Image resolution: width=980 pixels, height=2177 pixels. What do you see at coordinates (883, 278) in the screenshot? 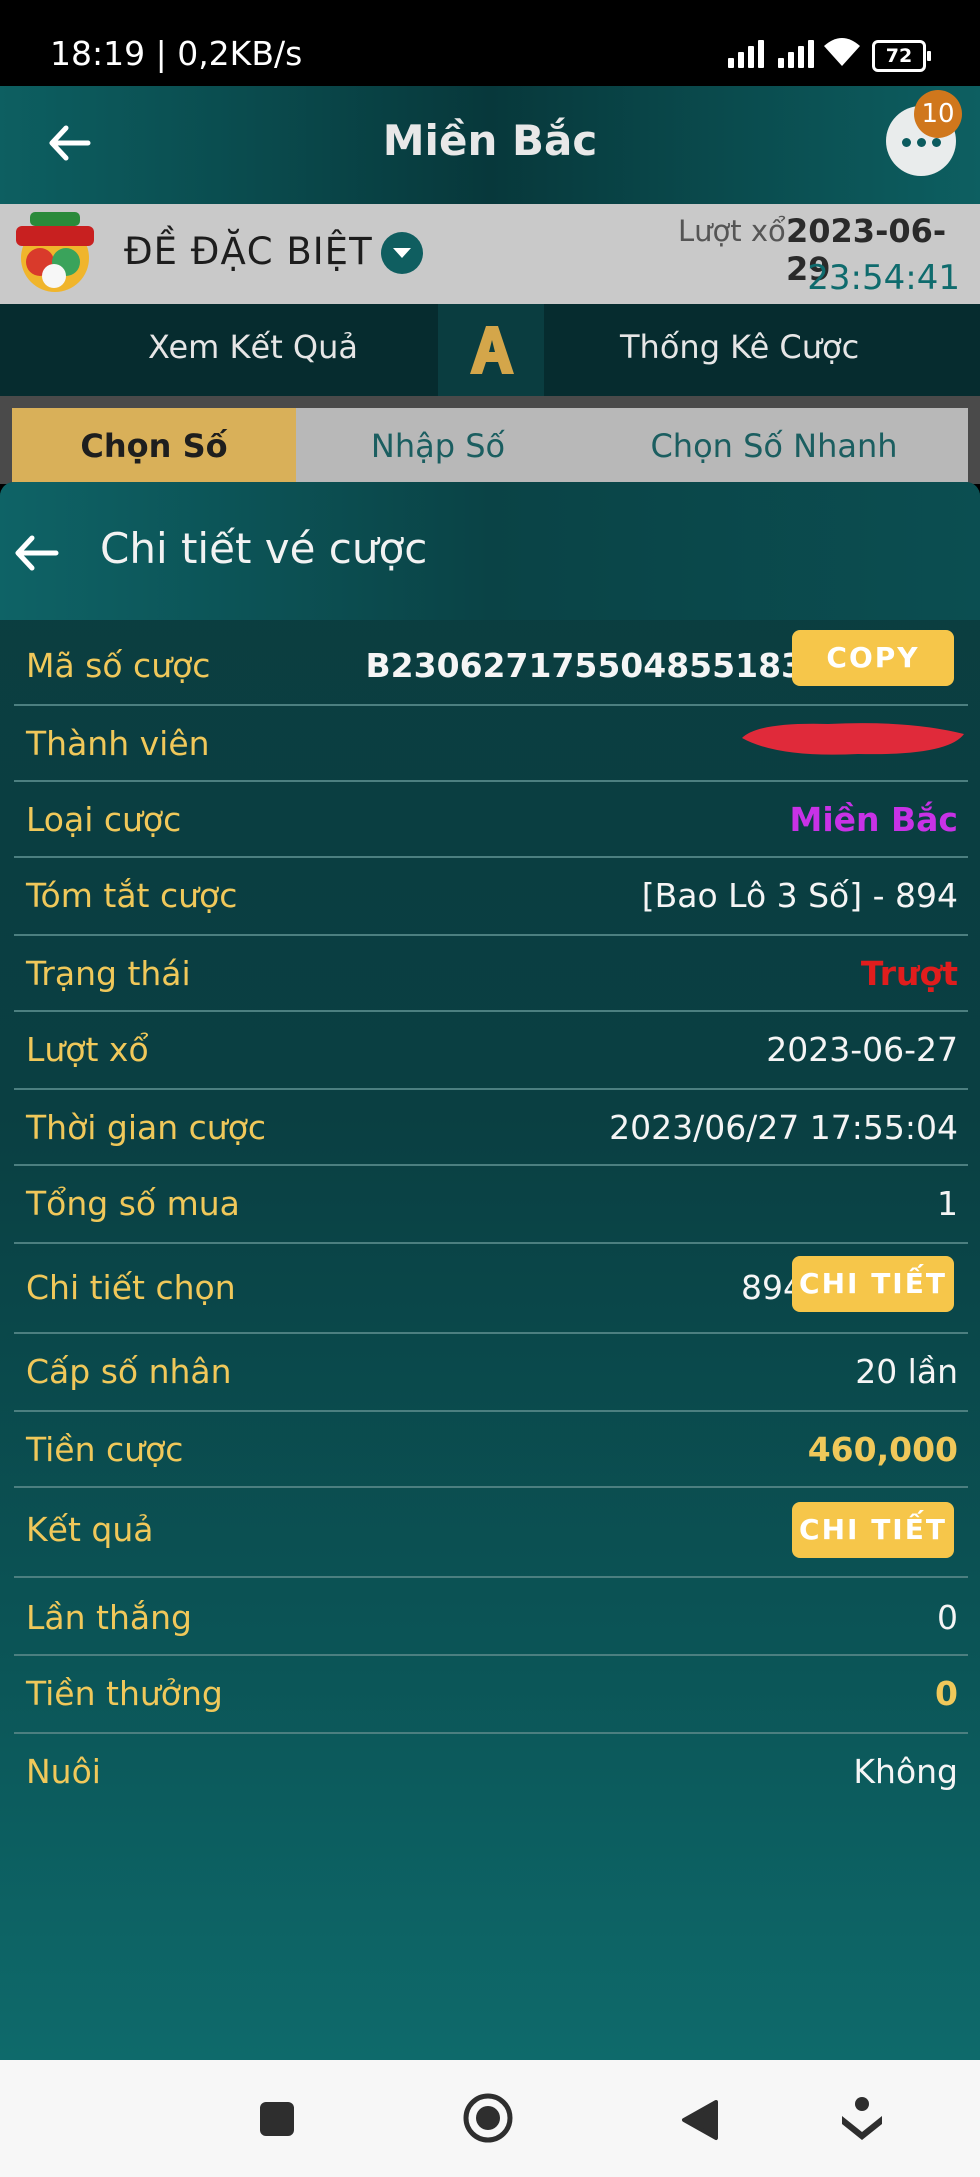
I see `countdown-timer: 23:54:41` at bounding box center [883, 278].